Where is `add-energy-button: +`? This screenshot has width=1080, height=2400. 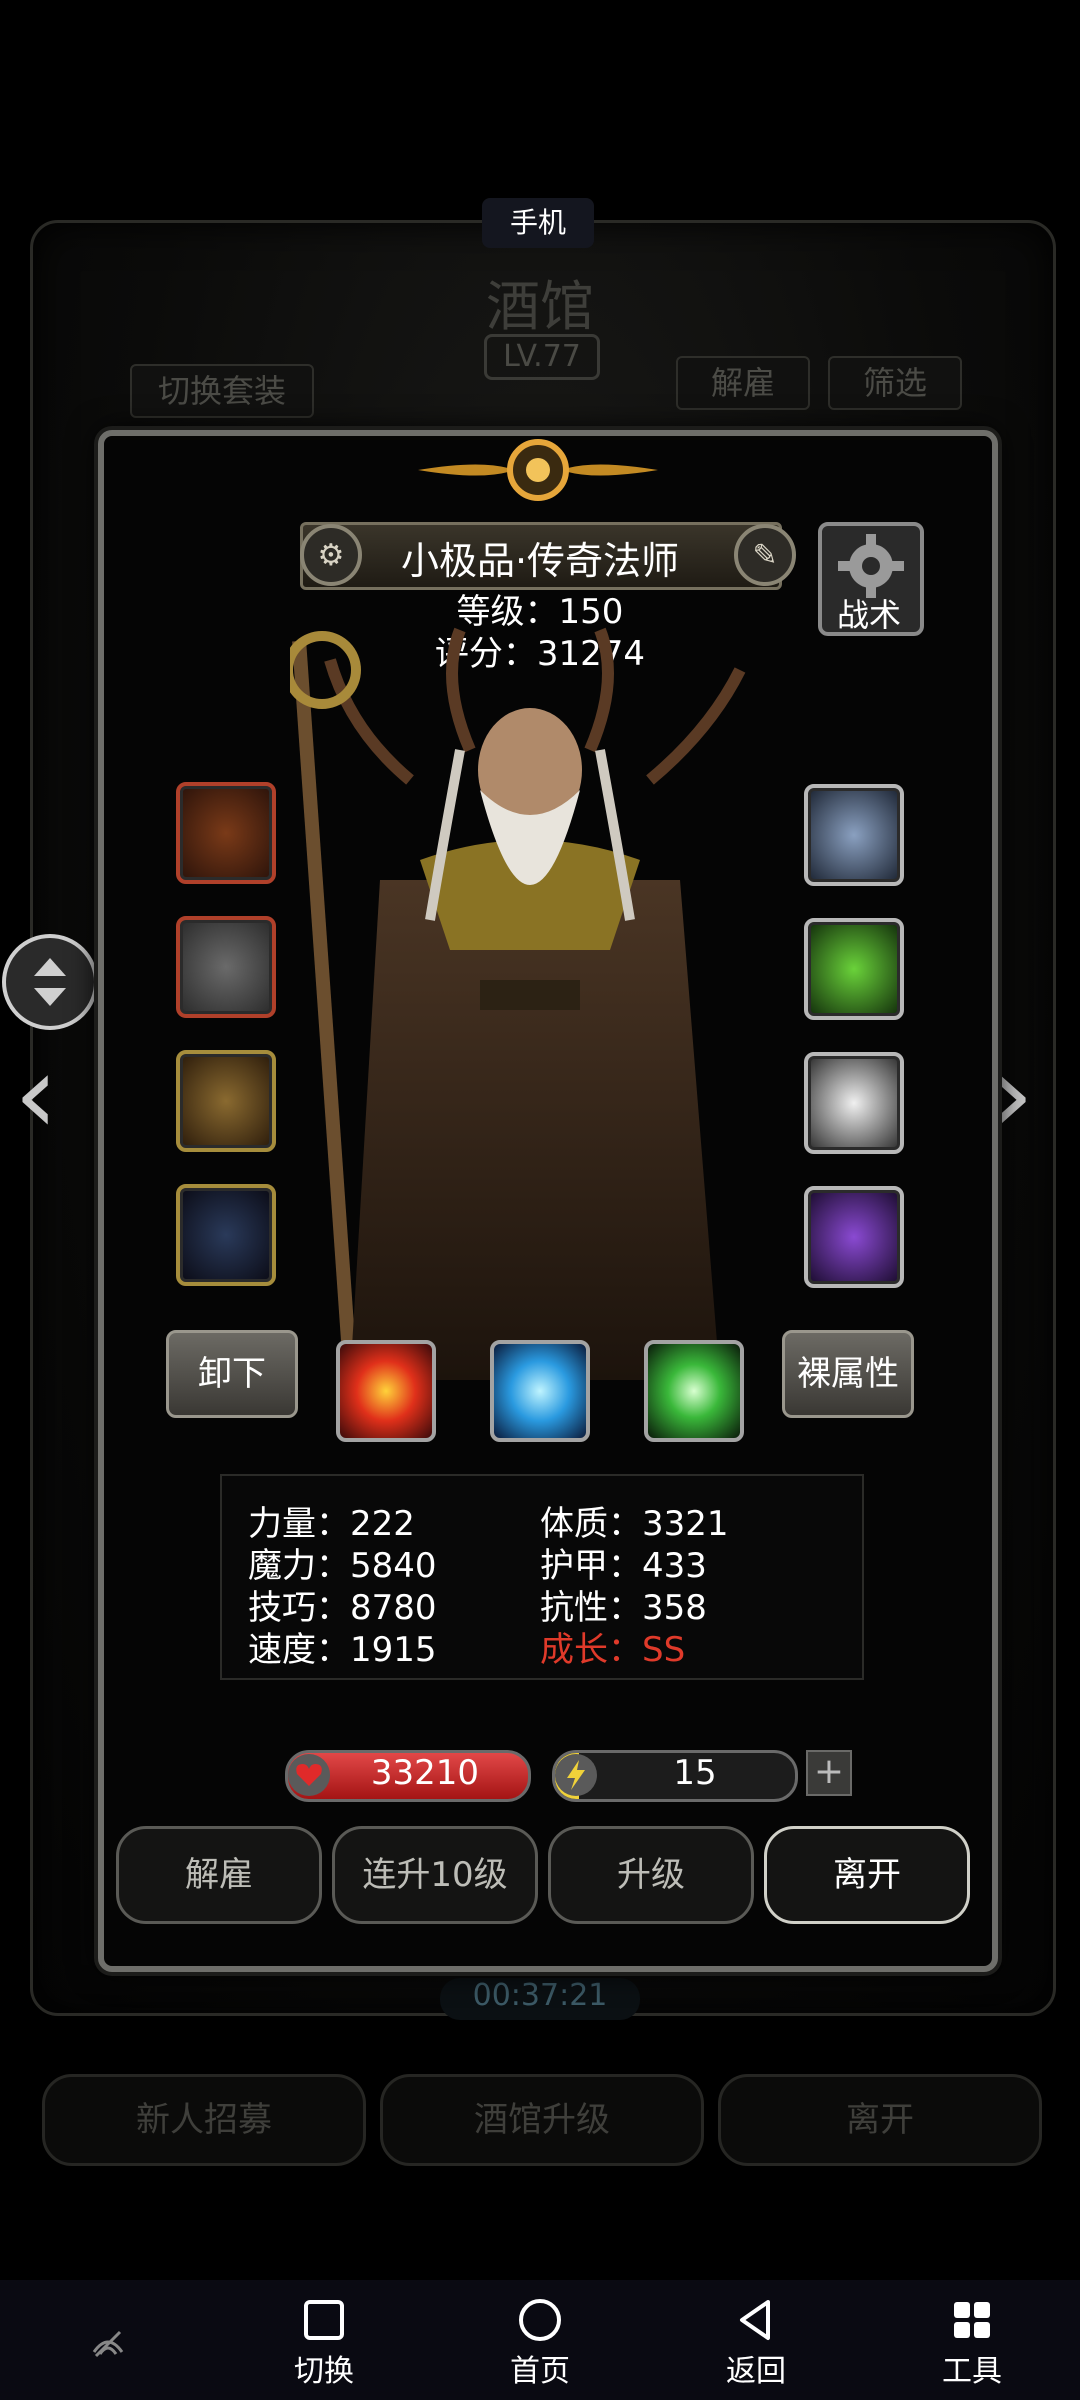 add-energy-button: + is located at coordinates (829, 1773).